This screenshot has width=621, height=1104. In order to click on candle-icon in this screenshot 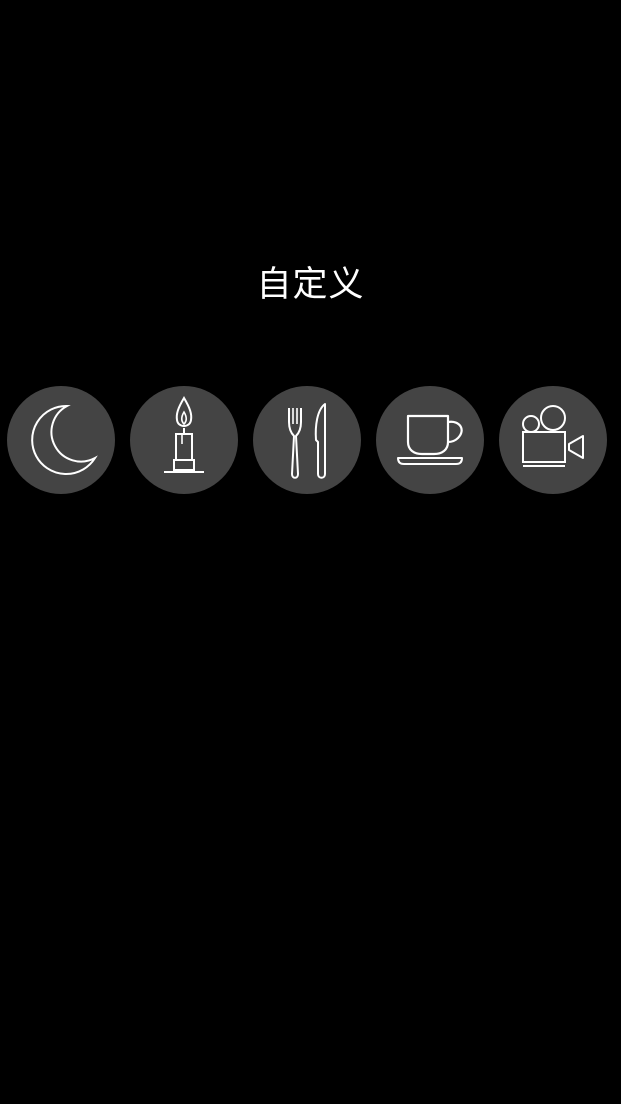, I will do `click(184, 434)`.